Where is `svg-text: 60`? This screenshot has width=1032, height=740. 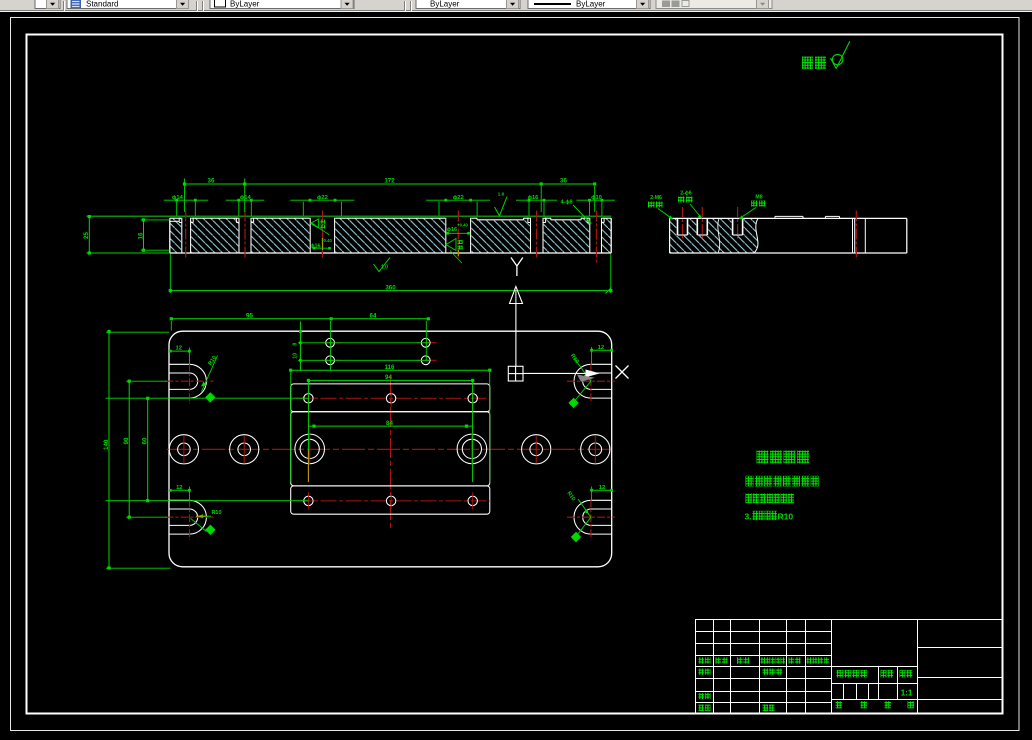 svg-text: 60 is located at coordinates (145, 440).